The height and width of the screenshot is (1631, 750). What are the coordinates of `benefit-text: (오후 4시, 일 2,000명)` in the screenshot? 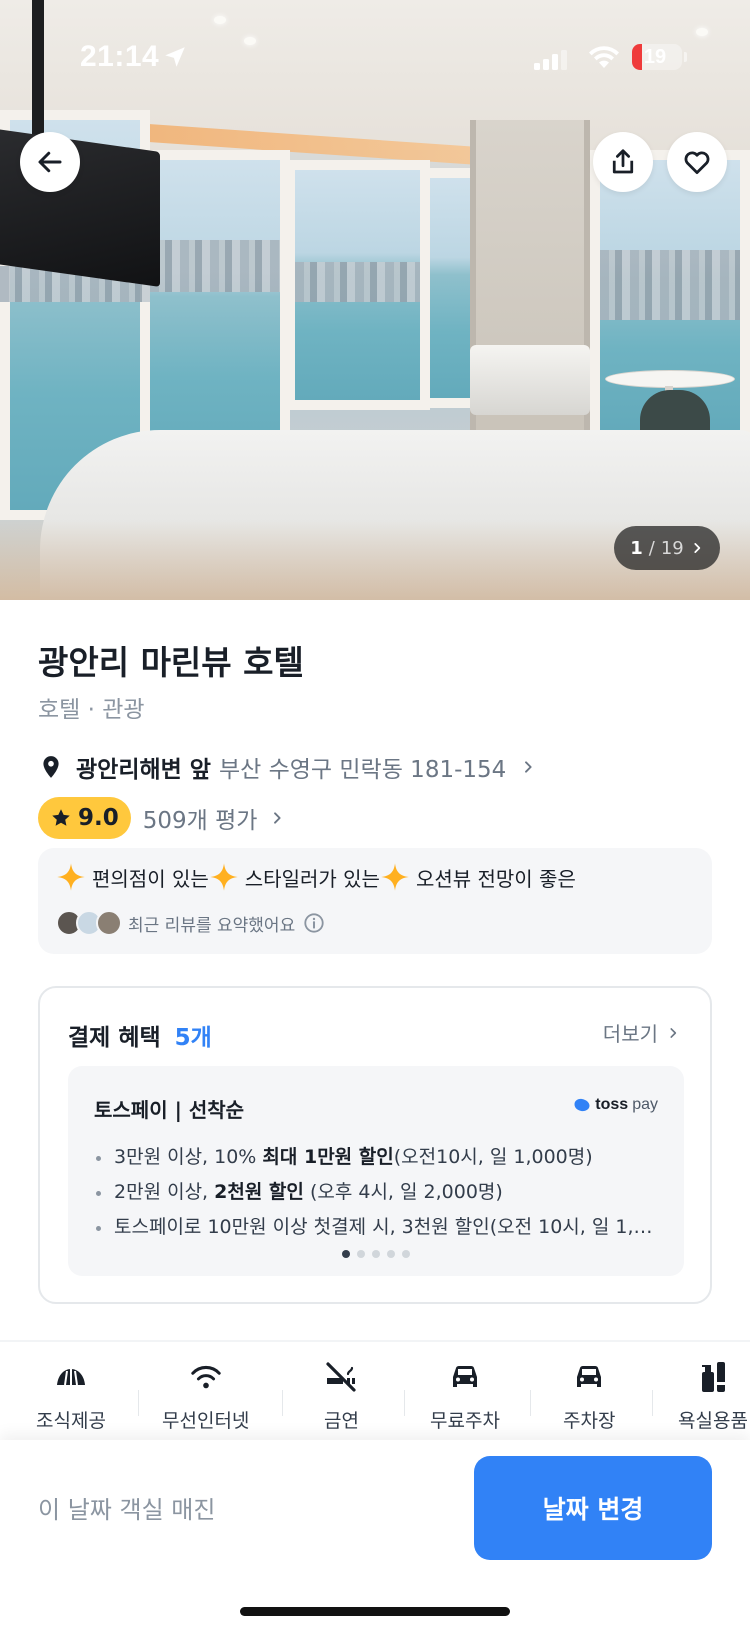 It's located at (403, 1192).